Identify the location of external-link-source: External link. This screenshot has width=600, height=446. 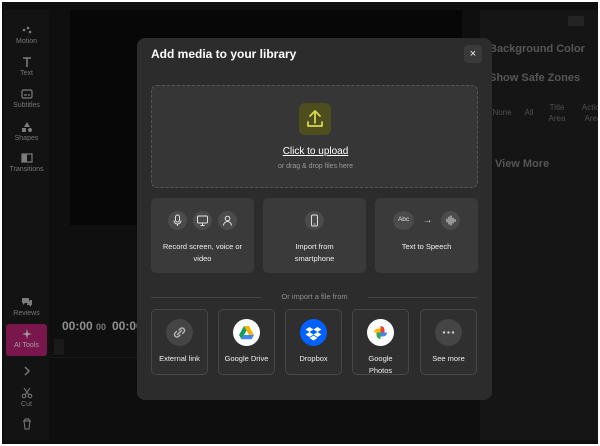
(179, 342).